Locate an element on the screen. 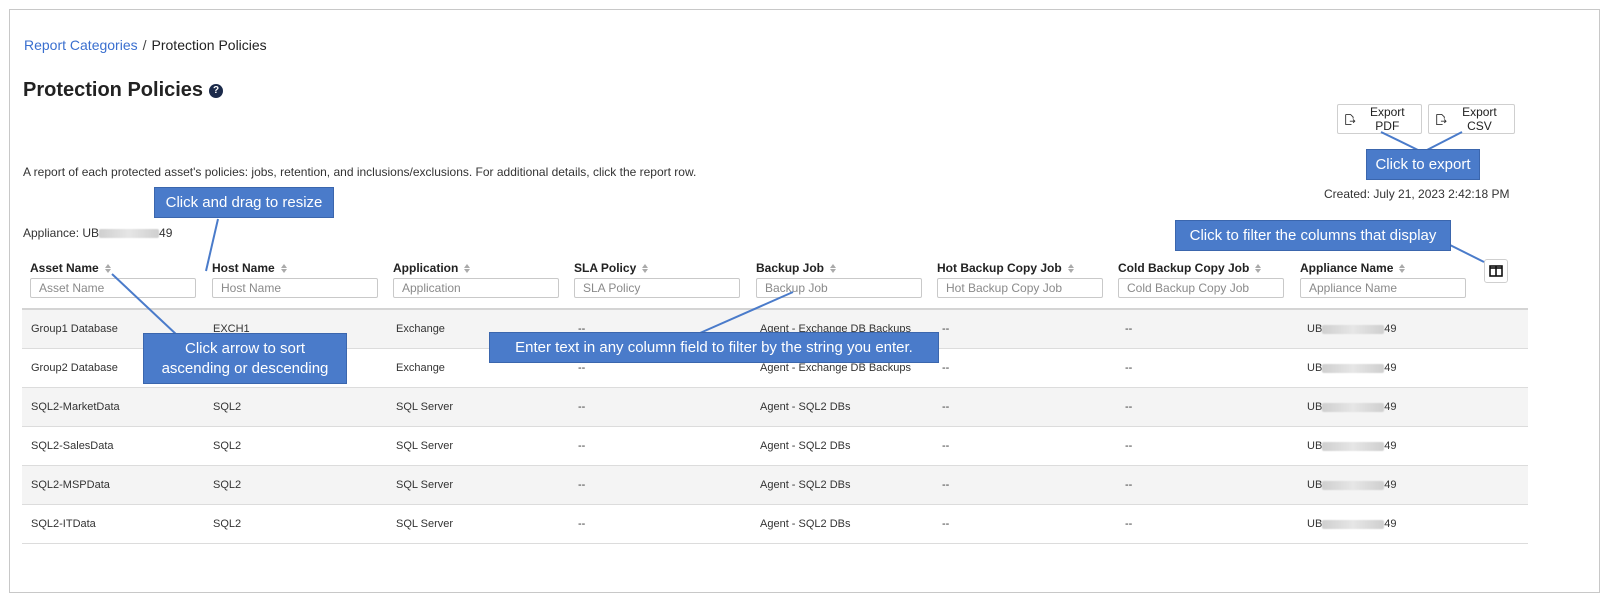  column-header: Backup Job is located at coordinates (796, 268).